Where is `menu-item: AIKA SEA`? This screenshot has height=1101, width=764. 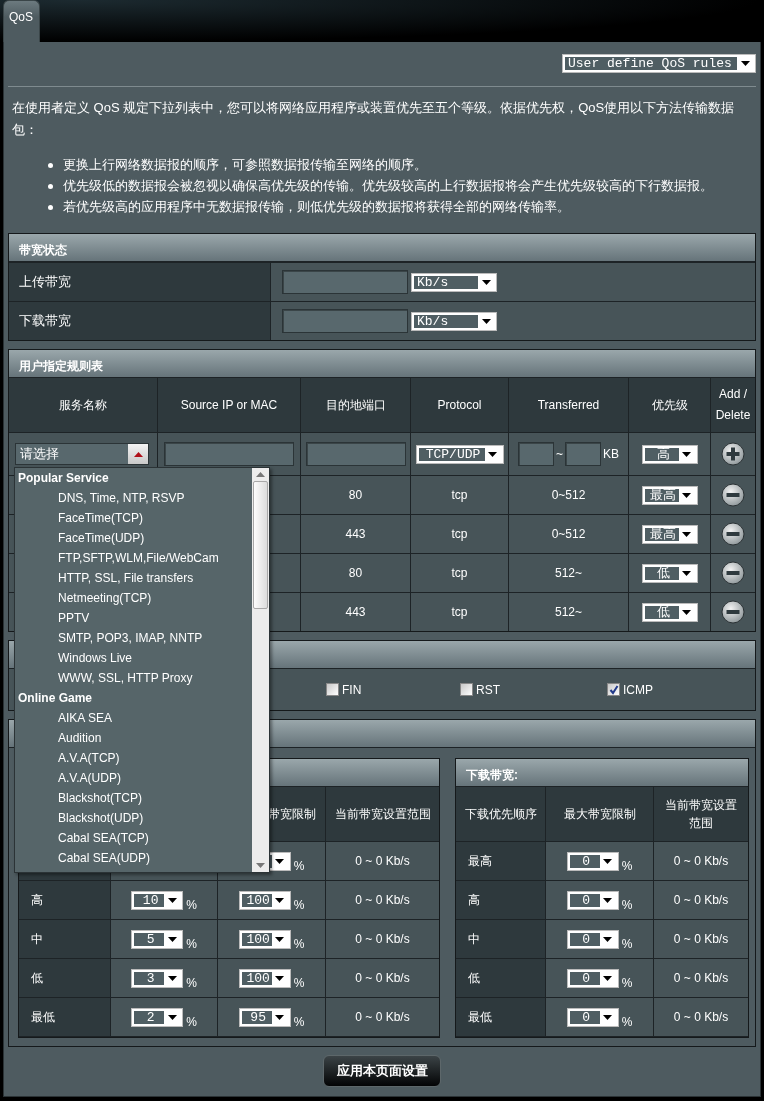 menu-item: AIKA SEA is located at coordinates (133, 718).